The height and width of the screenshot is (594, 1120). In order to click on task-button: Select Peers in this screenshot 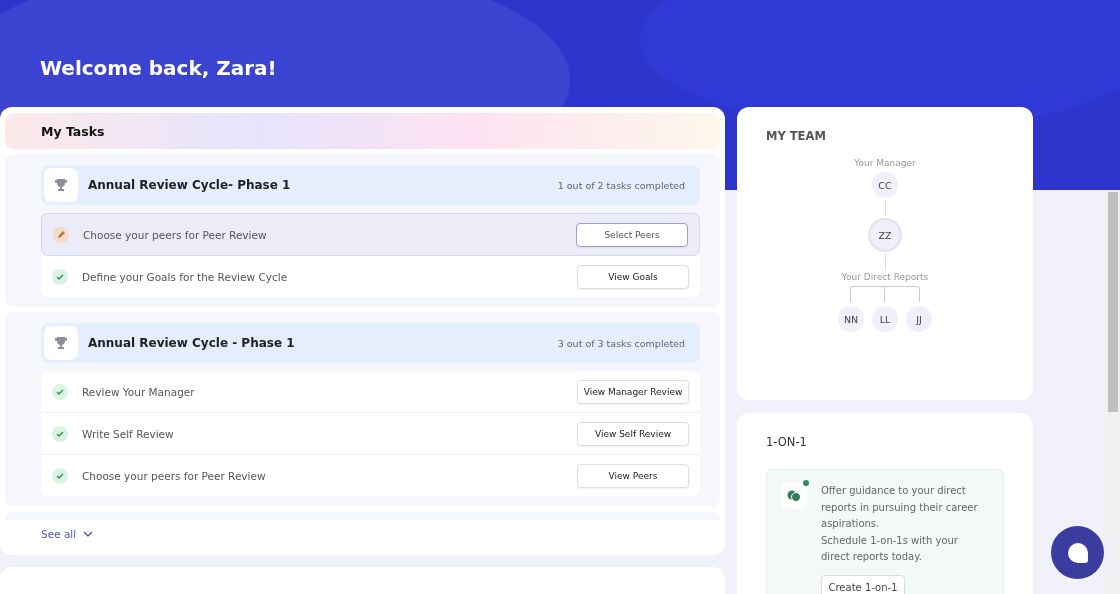, I will do `click(632, 234)`.